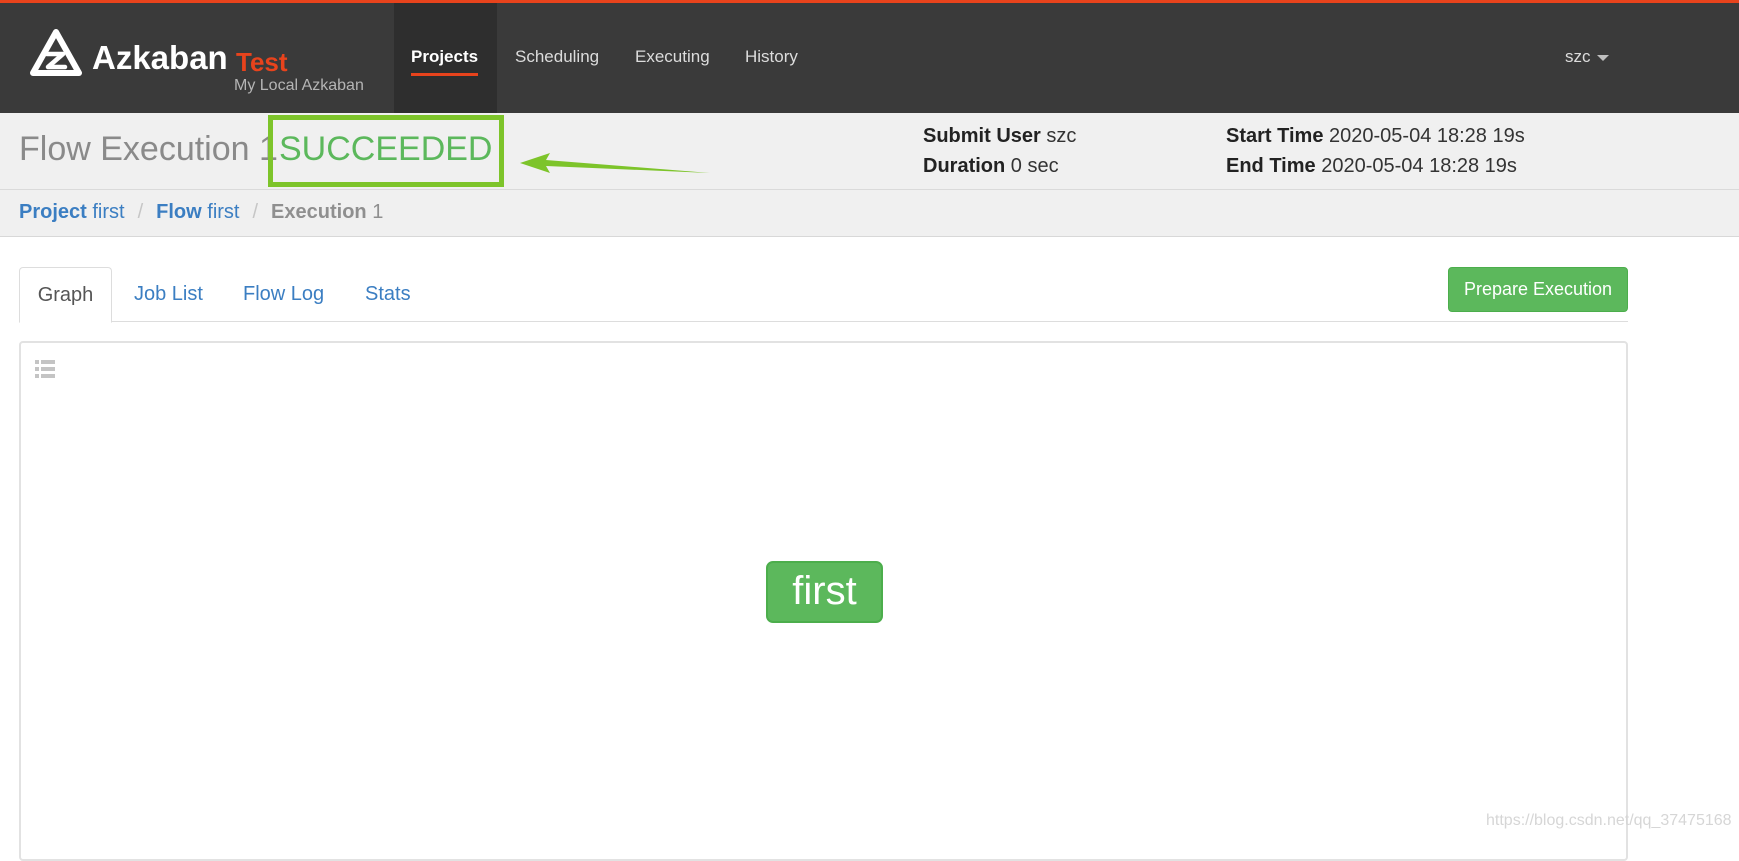 This screenshot has width=1739, height=861. I want to click on start-time: Start Time 2020-05-04 18:28 19s, so click(1375, 136).